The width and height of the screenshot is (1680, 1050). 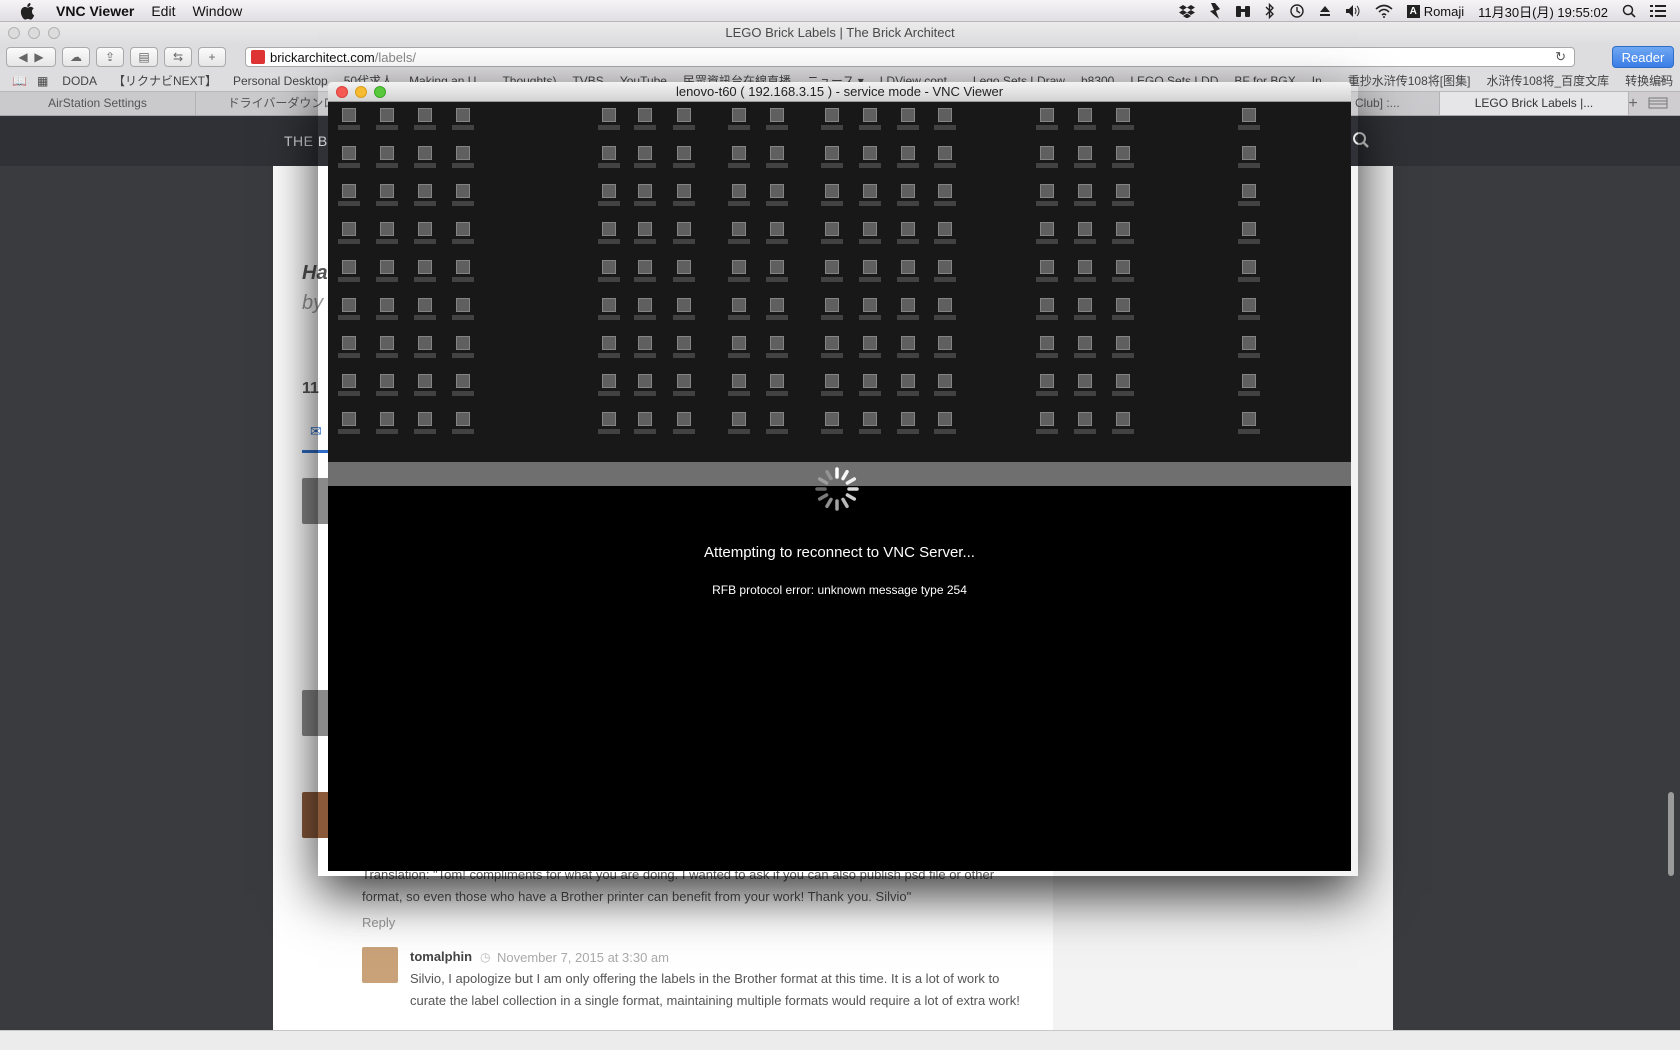 I want to click on icloud-tabs-button: ☁, so click(x=76, y=57).